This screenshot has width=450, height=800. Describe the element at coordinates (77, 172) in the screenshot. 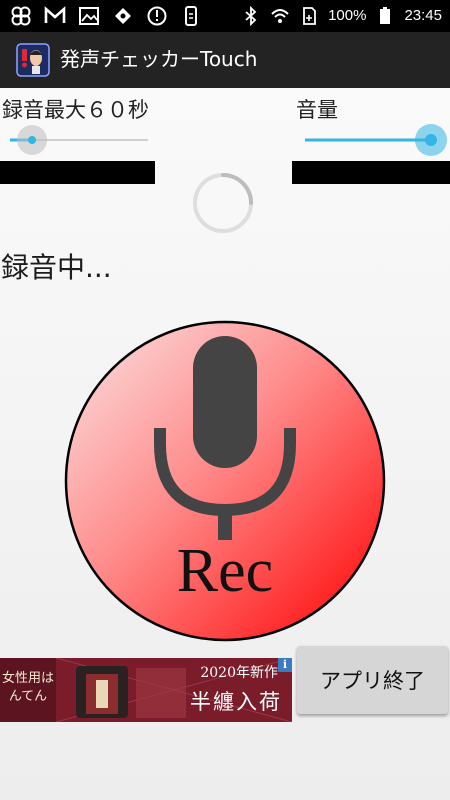

I see `level-meter-left` at that location.